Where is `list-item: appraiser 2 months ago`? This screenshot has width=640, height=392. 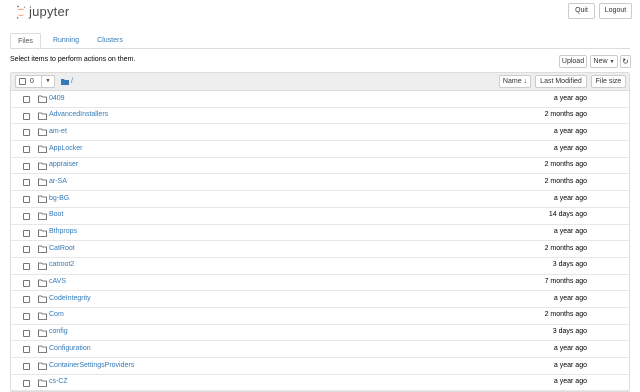
list-item: appraiser 2 months ago is located at coordinates (320, 166).